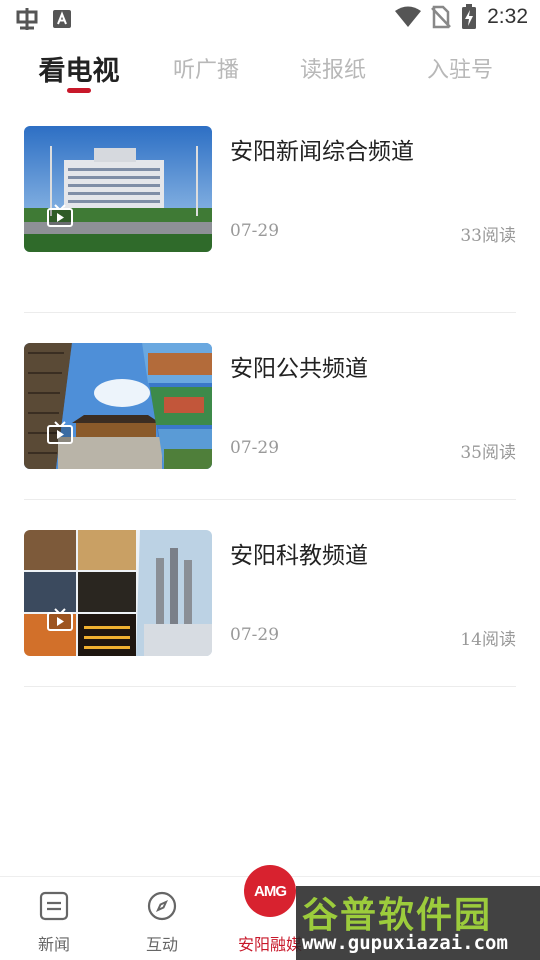 The height and width of the screenshot is (960, 540). What do you see at coordinates (408, 16) in the screenshot?
I see `wifi-icon` at bounding box center [408, 16].